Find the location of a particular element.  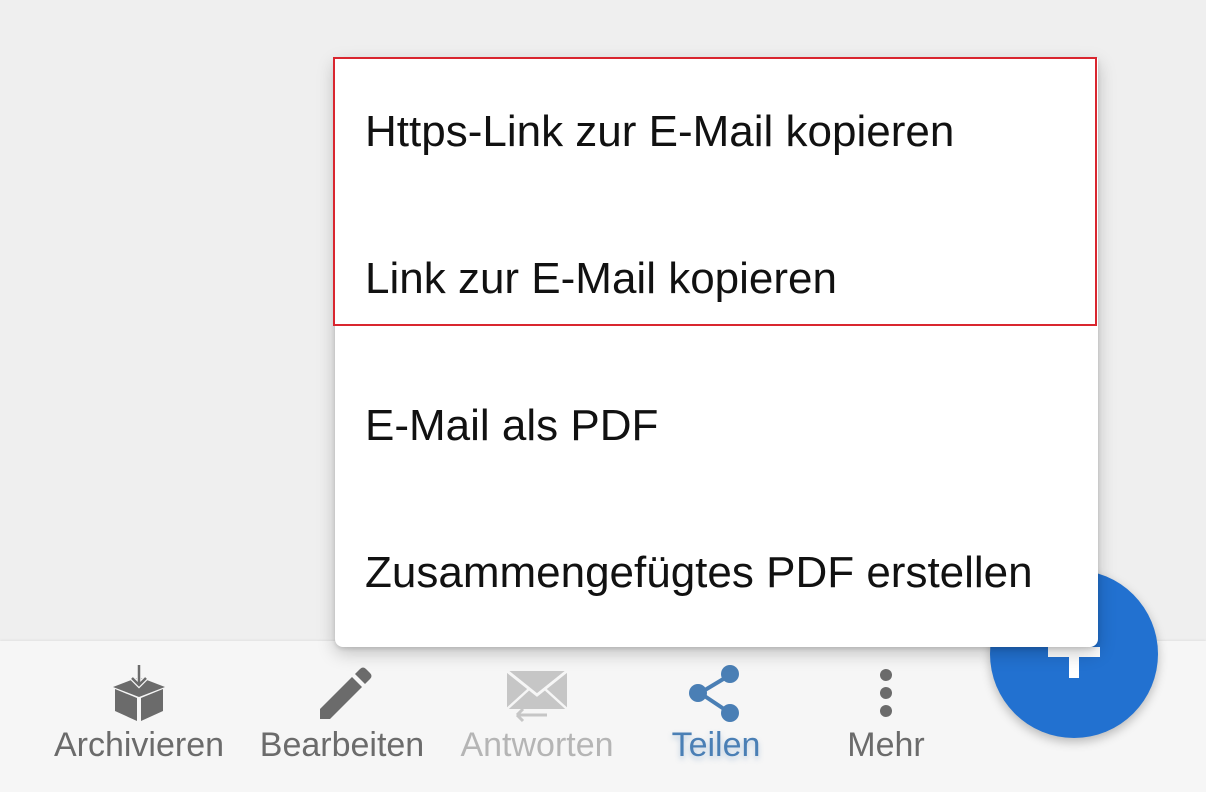

menu-item-email-as-pdf: E-Mail als PDF is located at coordinates (716, 425).